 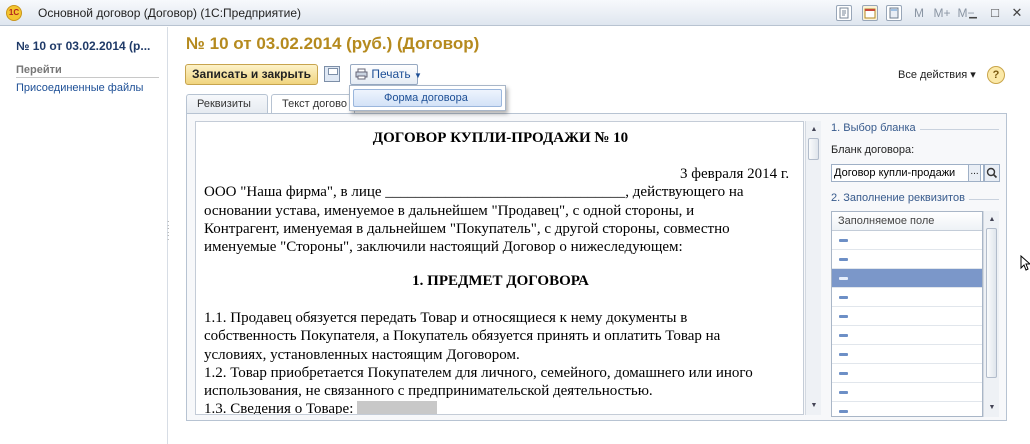 What do you see at coordinates (397, 407) in the screenshot?
I see `goods-info-field` at bounding box center [397, 407].